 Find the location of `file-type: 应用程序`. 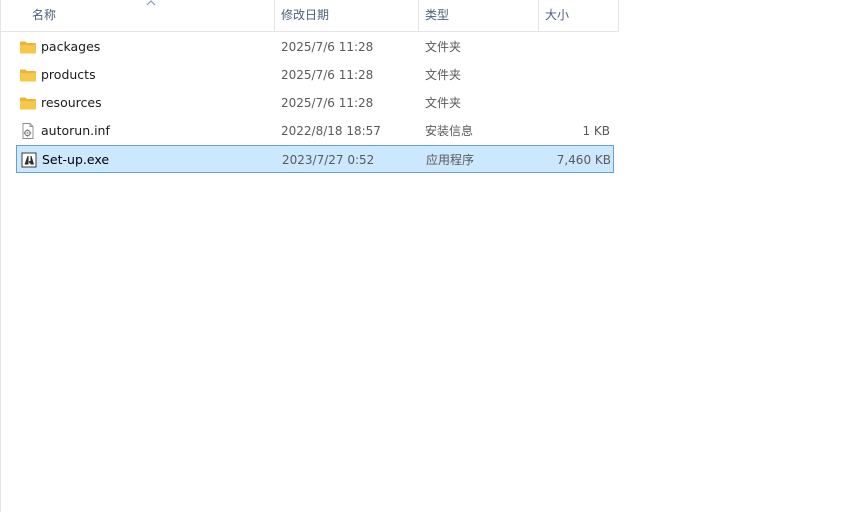

file-type: 应用程序 is located at coordinates (450, 160).